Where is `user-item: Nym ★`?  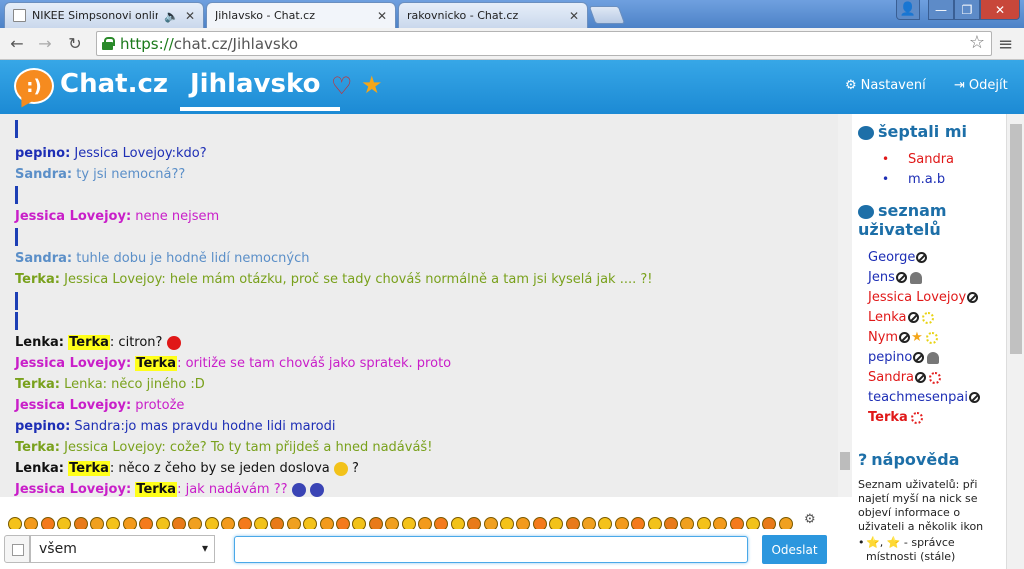
user-item: Nym ★ is located at coordinates (903, 337).